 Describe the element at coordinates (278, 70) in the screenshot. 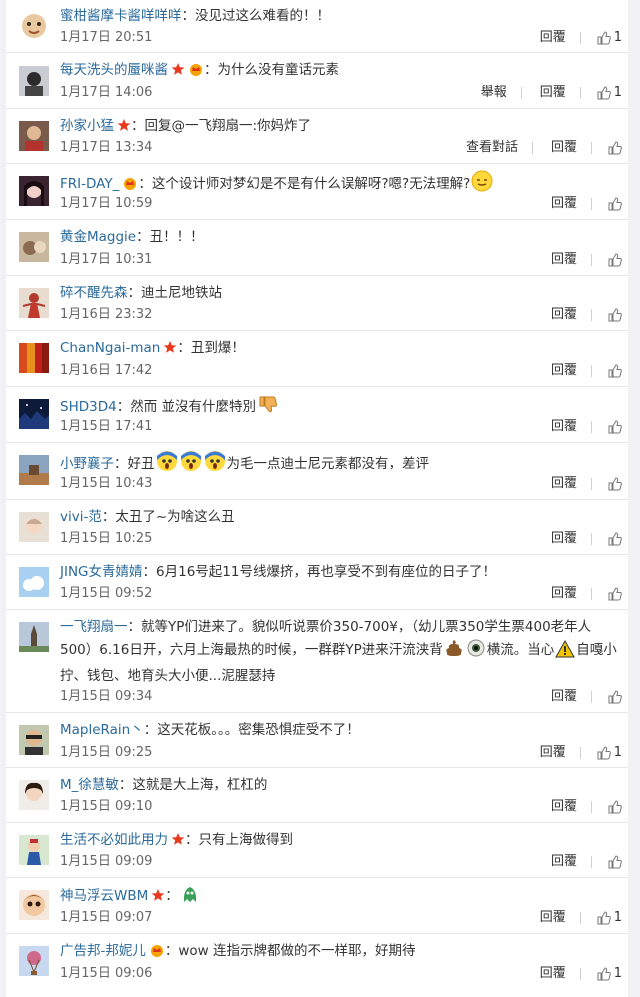

I see `comment-body: 为什么没有童话元素` at that location.